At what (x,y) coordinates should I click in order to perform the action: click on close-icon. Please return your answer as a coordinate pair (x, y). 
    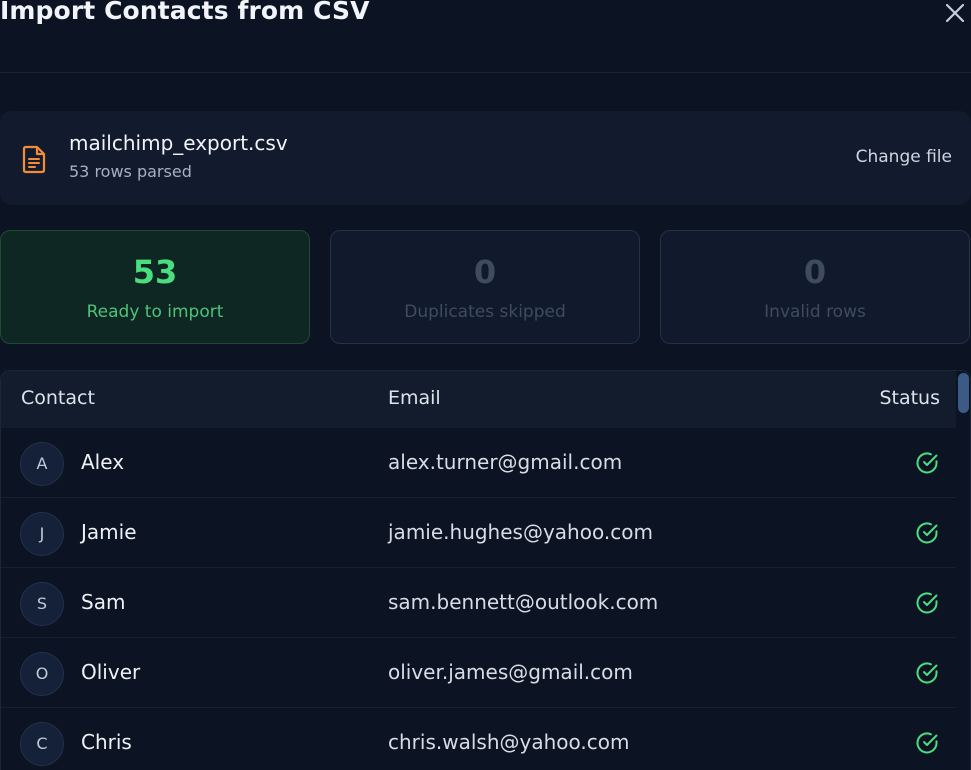
    Looking at the image, I should click on (955, 13).